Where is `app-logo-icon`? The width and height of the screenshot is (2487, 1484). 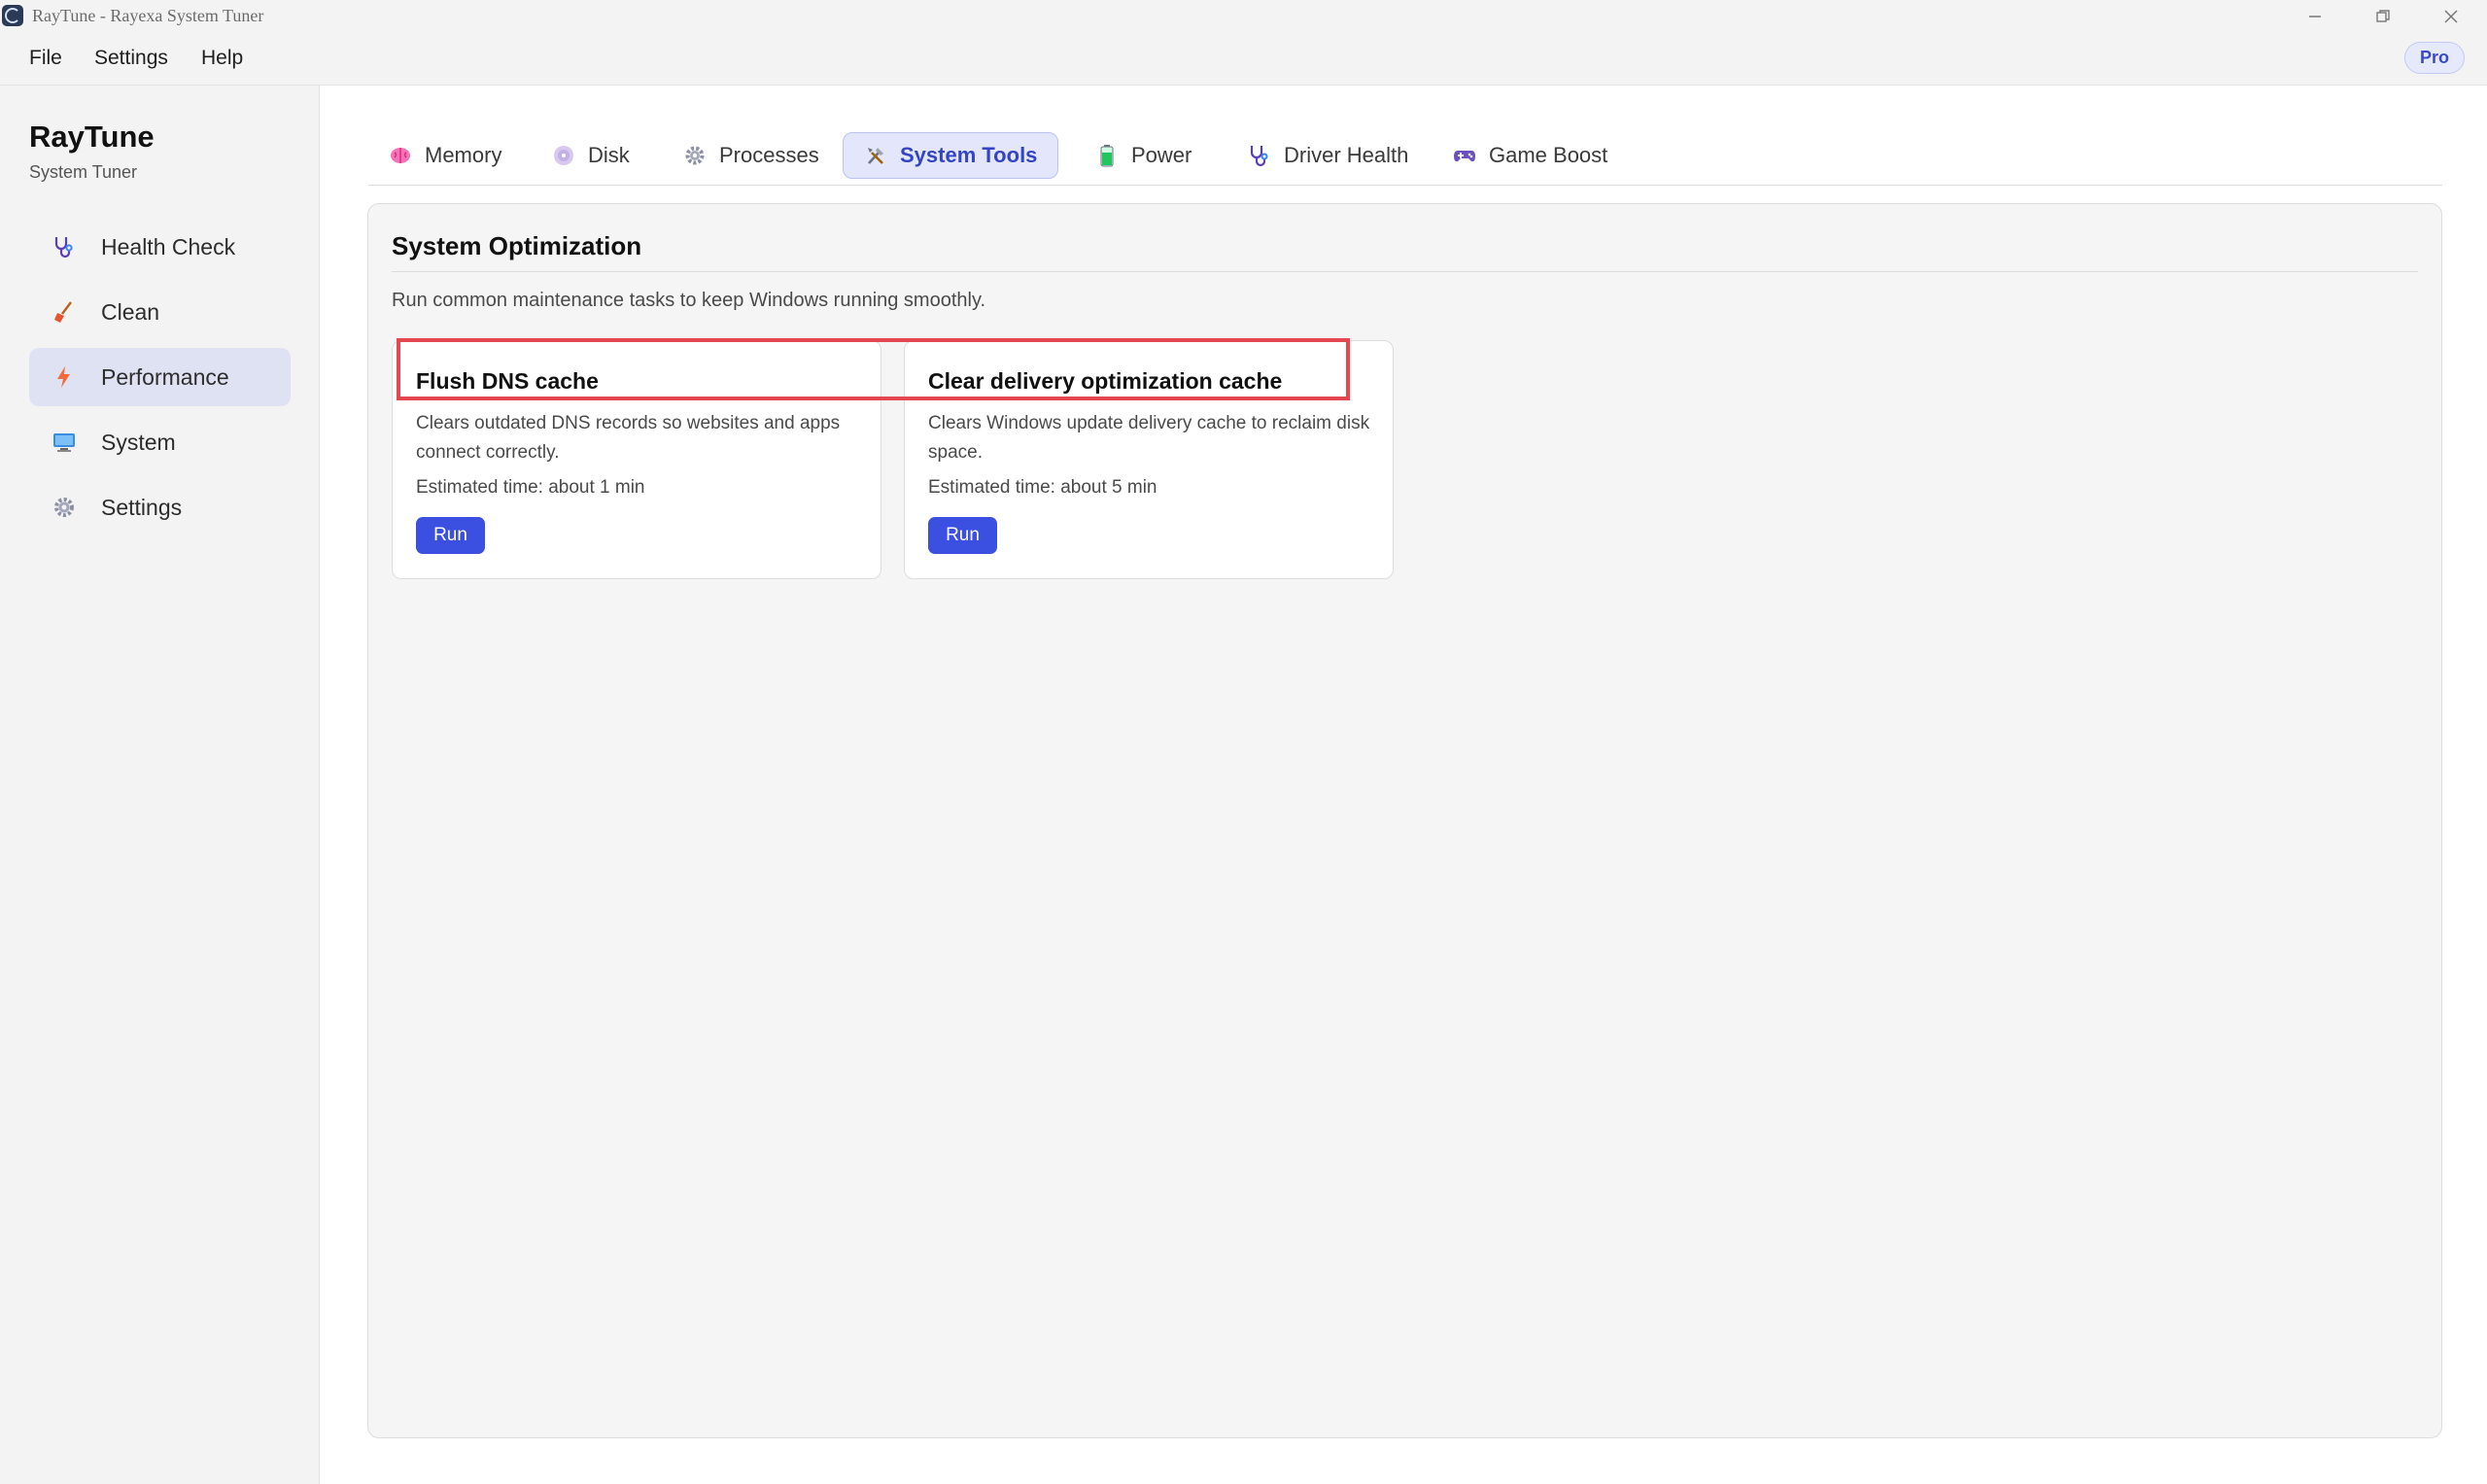 app-logo-icon is located at coordinates (12, 15).